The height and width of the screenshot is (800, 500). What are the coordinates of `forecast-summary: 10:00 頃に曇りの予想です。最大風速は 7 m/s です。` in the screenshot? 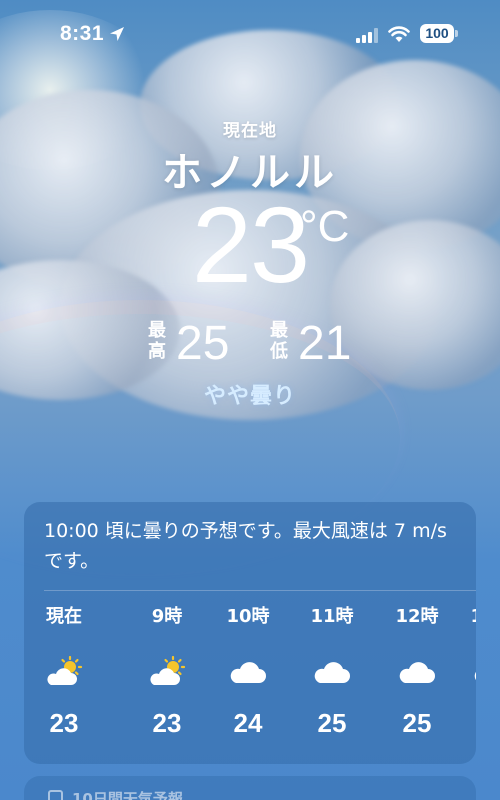 It's located at (245, 546).